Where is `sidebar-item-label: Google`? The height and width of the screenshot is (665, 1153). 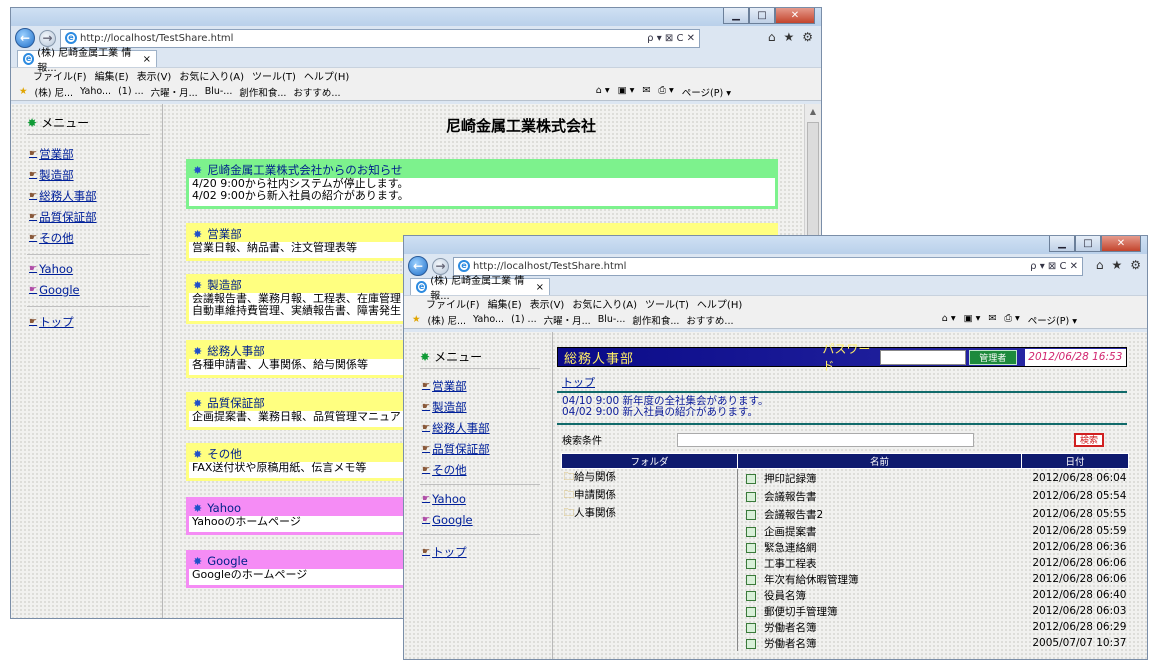 sidebar-item-label: Google is located at coordinates (59, 290).